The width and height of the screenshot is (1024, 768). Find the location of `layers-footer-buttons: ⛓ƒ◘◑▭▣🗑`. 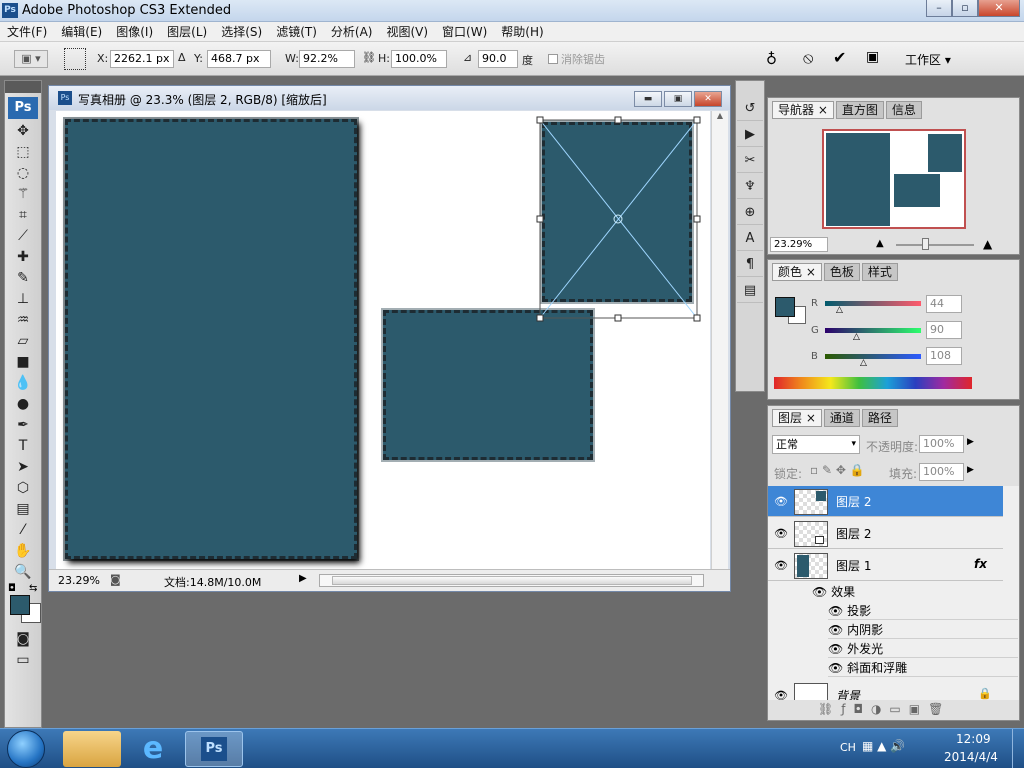

layers-footer-buttons: ⛓ƒ◘◑▭▣🗑 is located at coordinates (884, 709).